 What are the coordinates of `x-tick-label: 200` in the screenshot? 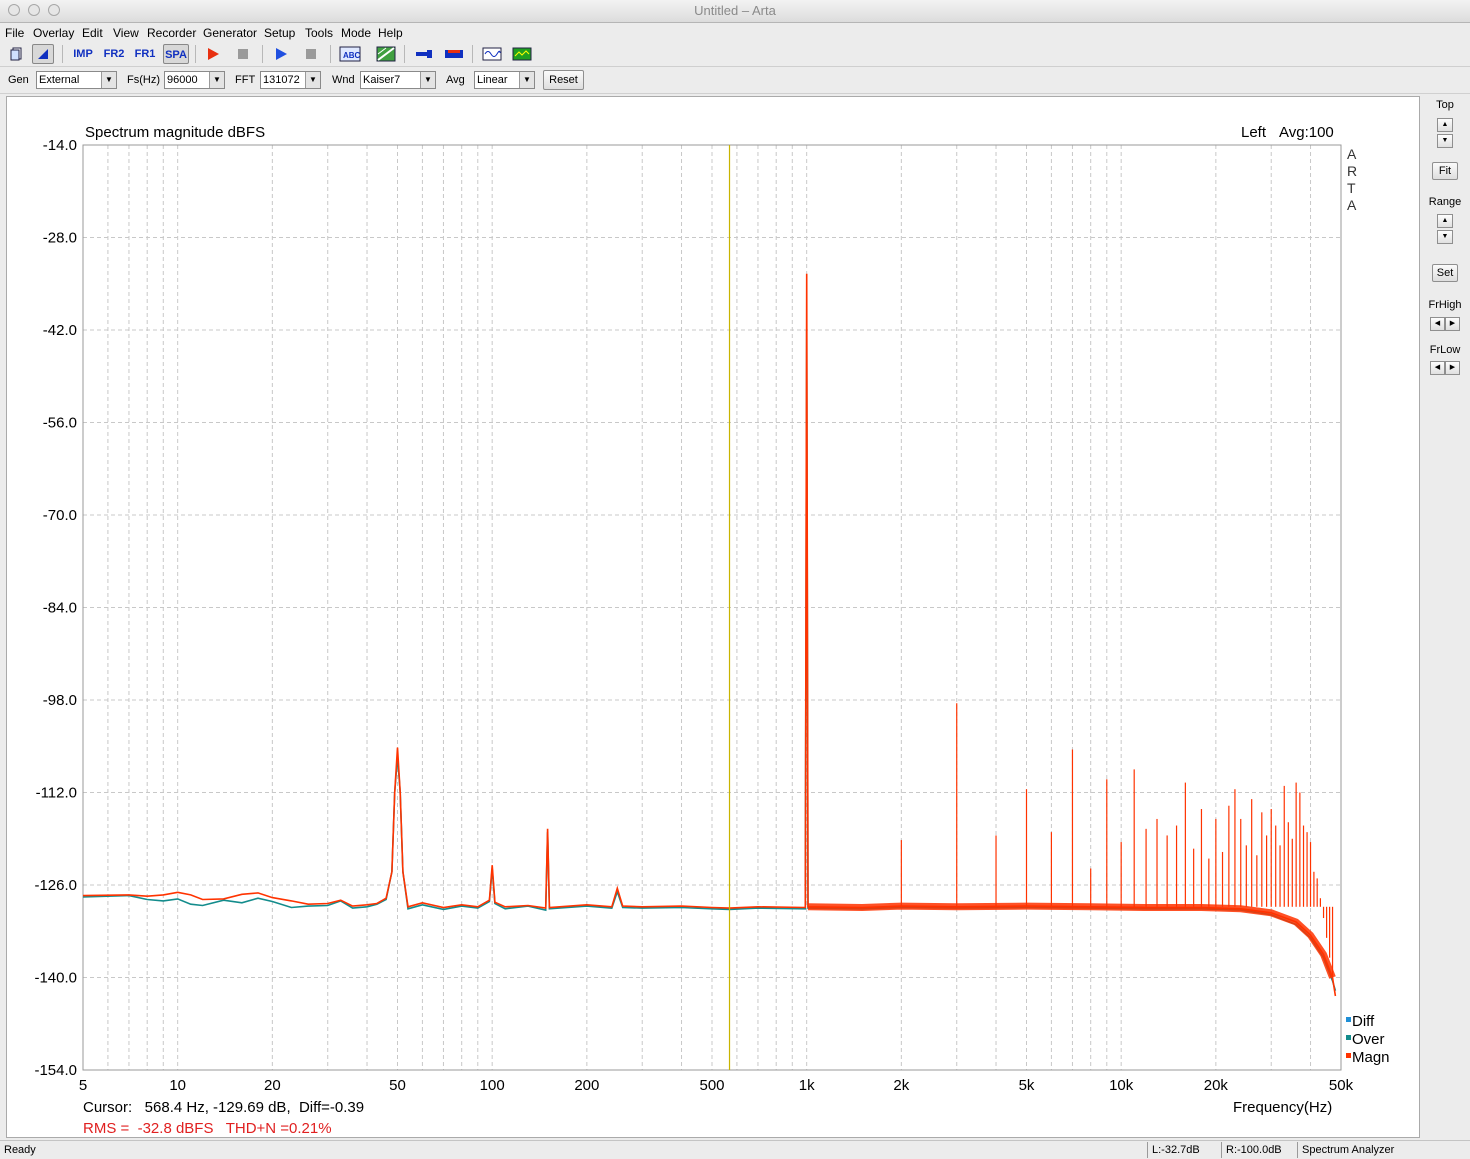 It's located at (586, 1085).